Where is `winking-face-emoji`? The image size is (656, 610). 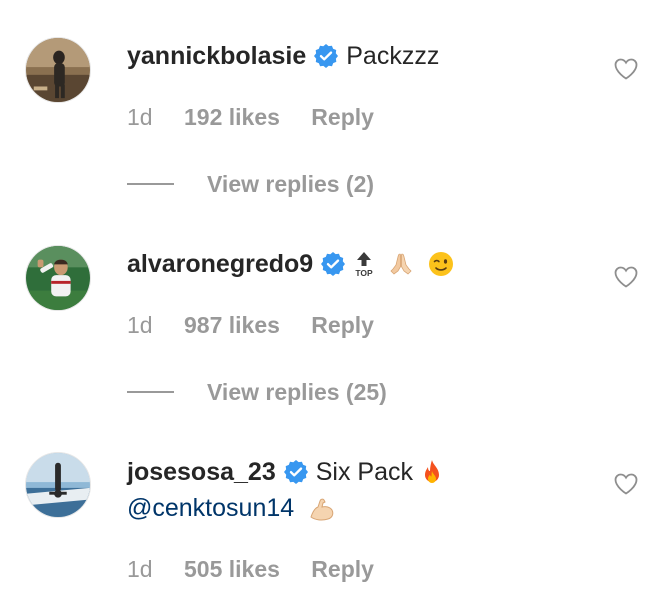 winking-face-emoji is located at coordinates (441, 264).